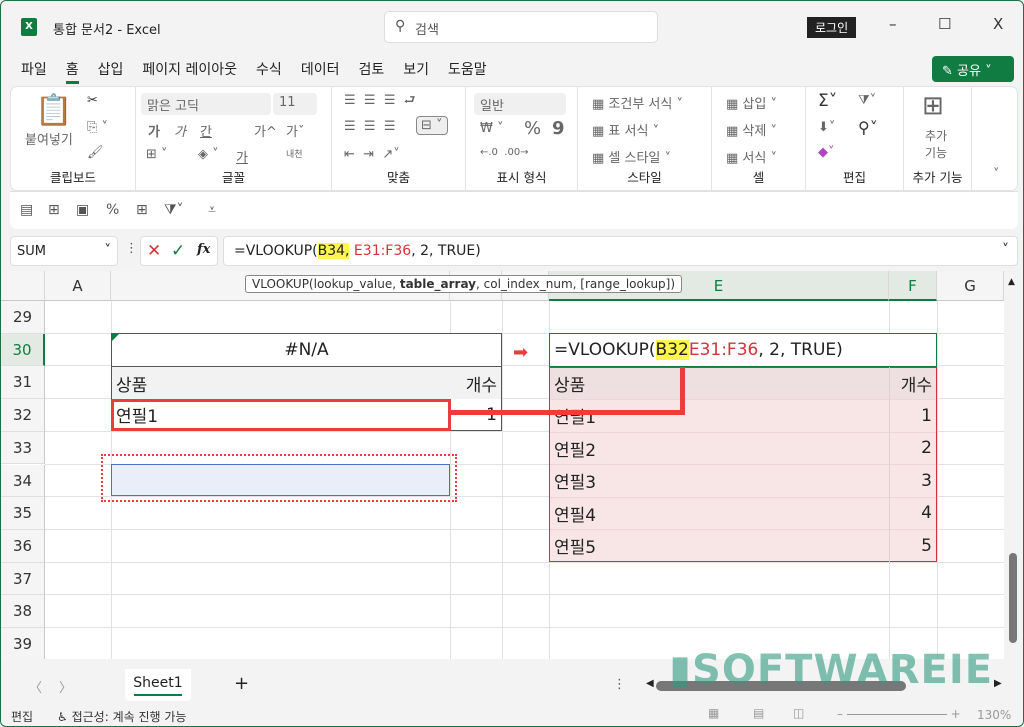 The width and height of the screenshot is (1024, 727). I want to click on add-sheet-button: +, so click(241, 683).